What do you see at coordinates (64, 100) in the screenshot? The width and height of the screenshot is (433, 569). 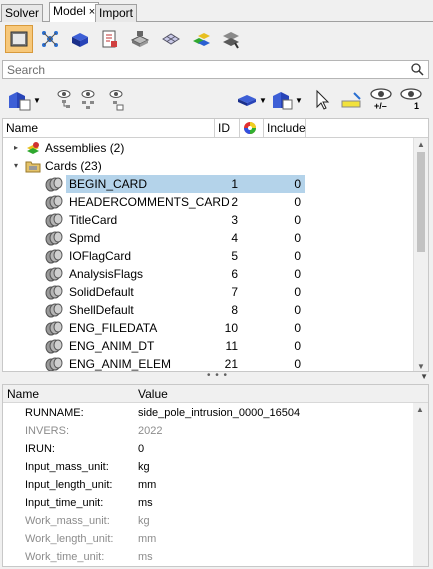 I see `show-button` at bounding box center [64, 100].